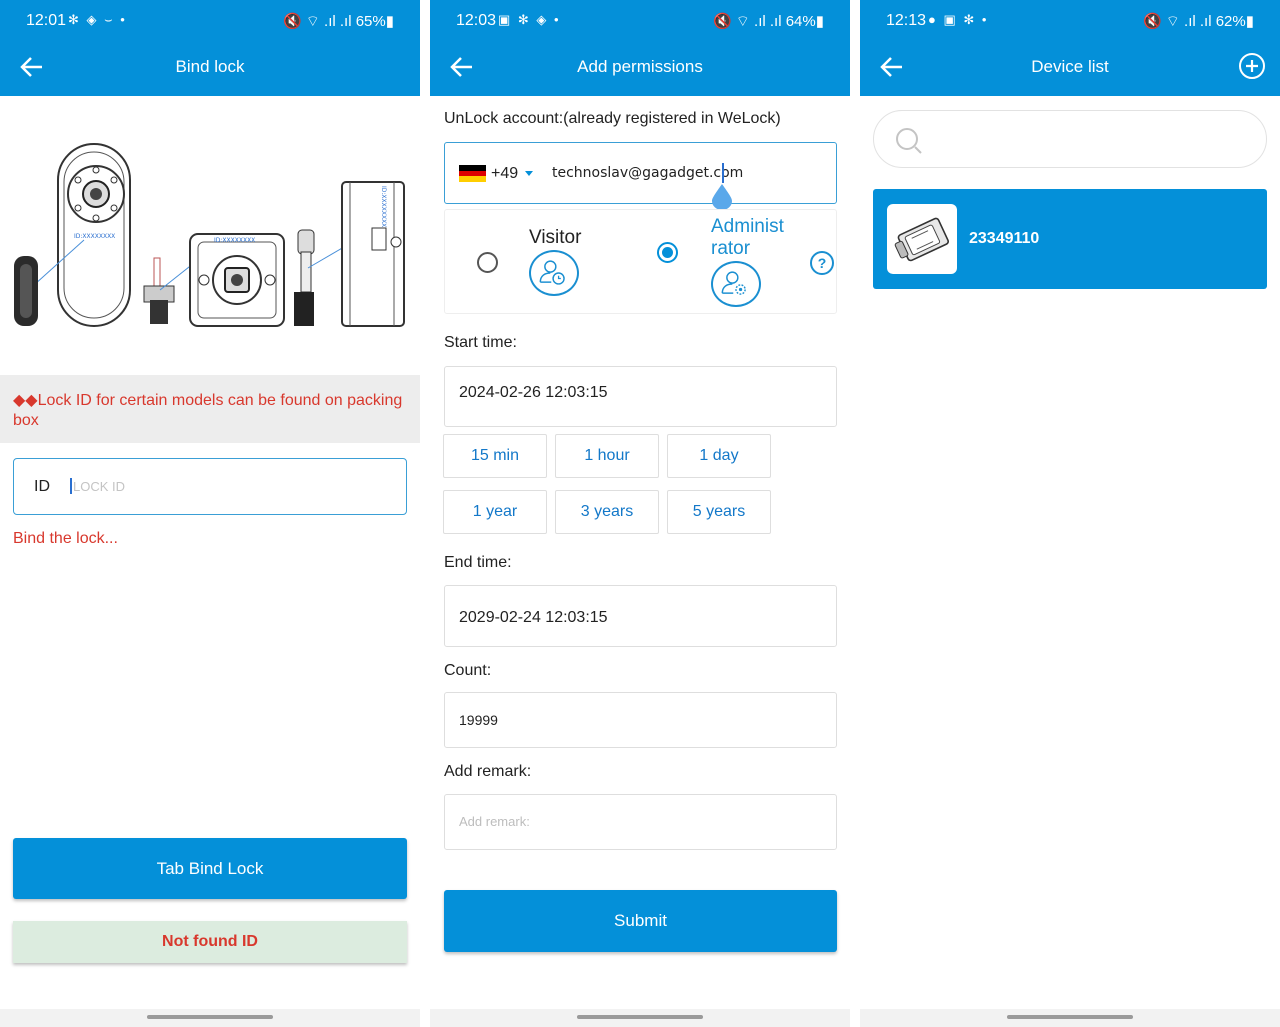  I want to click on smart-lock-icon, so click(921, 239).